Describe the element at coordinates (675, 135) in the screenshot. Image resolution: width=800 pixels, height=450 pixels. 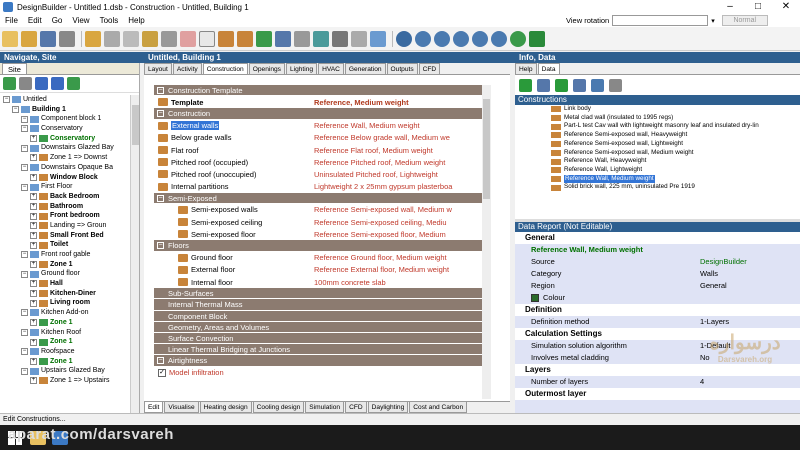
I see `construction-item: Reference Semi-exposed wall, Heavyweight` at that location.